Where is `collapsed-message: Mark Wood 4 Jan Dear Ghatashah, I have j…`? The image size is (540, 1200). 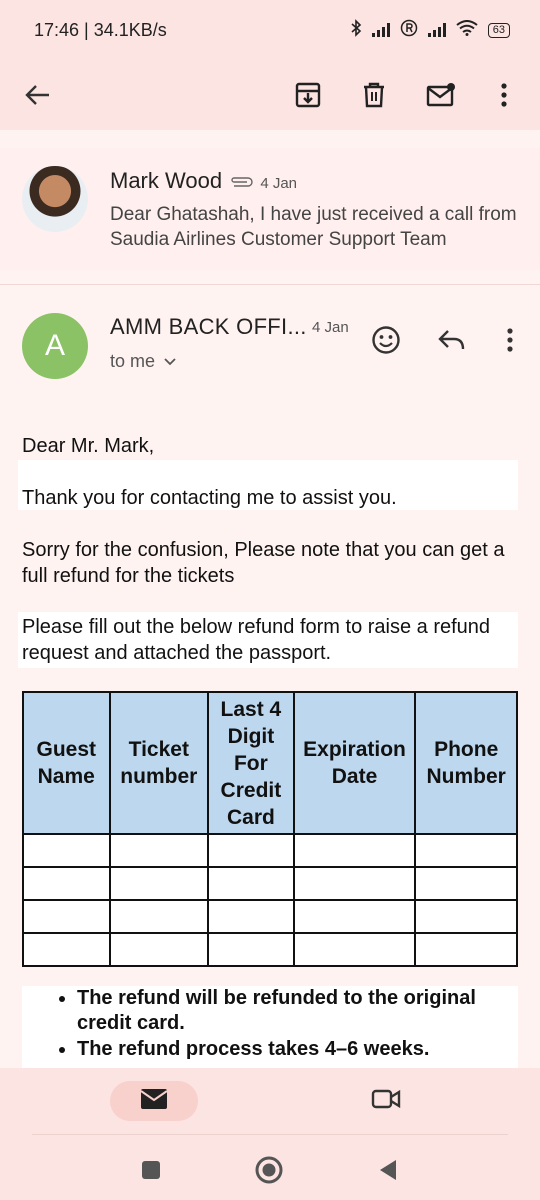
collapsed-message: Mark Wood 4 Jan Dear Ghatashah, I have j… is located at coordinates (270, 209).